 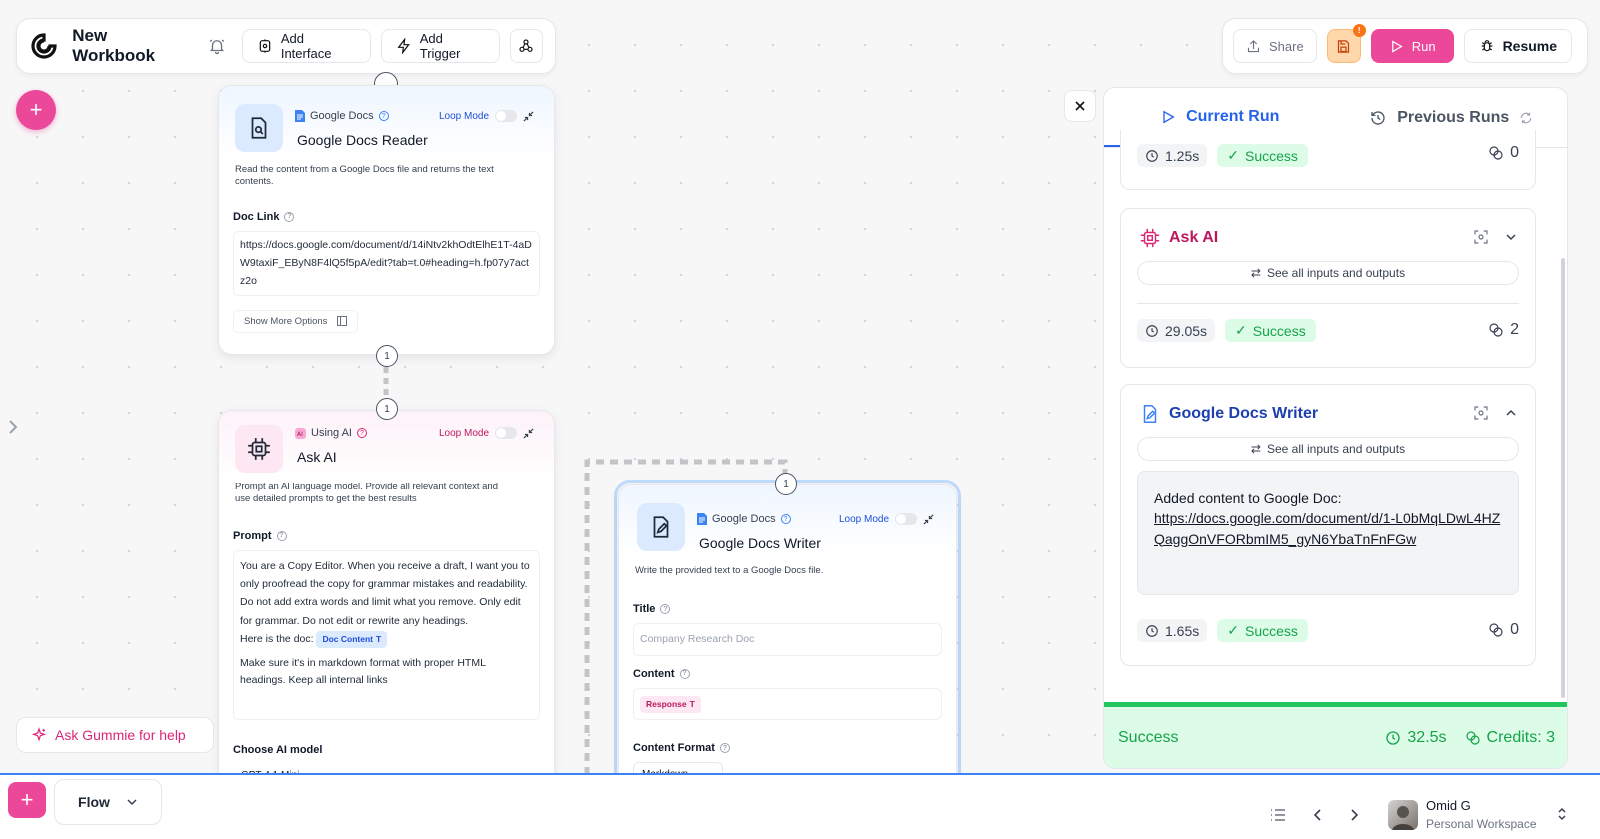 I want to click on ask-ai-service-name: Using AI, so click(x=331, y=433).